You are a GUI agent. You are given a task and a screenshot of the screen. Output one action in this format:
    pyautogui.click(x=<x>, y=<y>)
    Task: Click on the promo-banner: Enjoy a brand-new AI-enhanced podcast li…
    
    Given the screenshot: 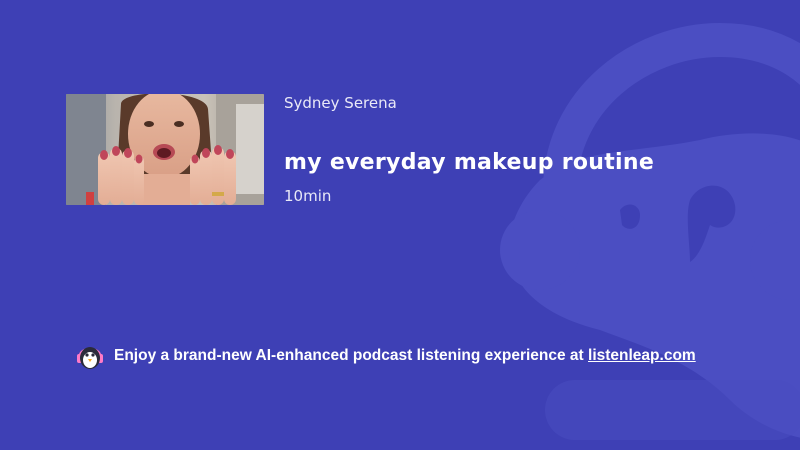 What is the action you would take?
    pyautogui.click(x=385, y=356)
    